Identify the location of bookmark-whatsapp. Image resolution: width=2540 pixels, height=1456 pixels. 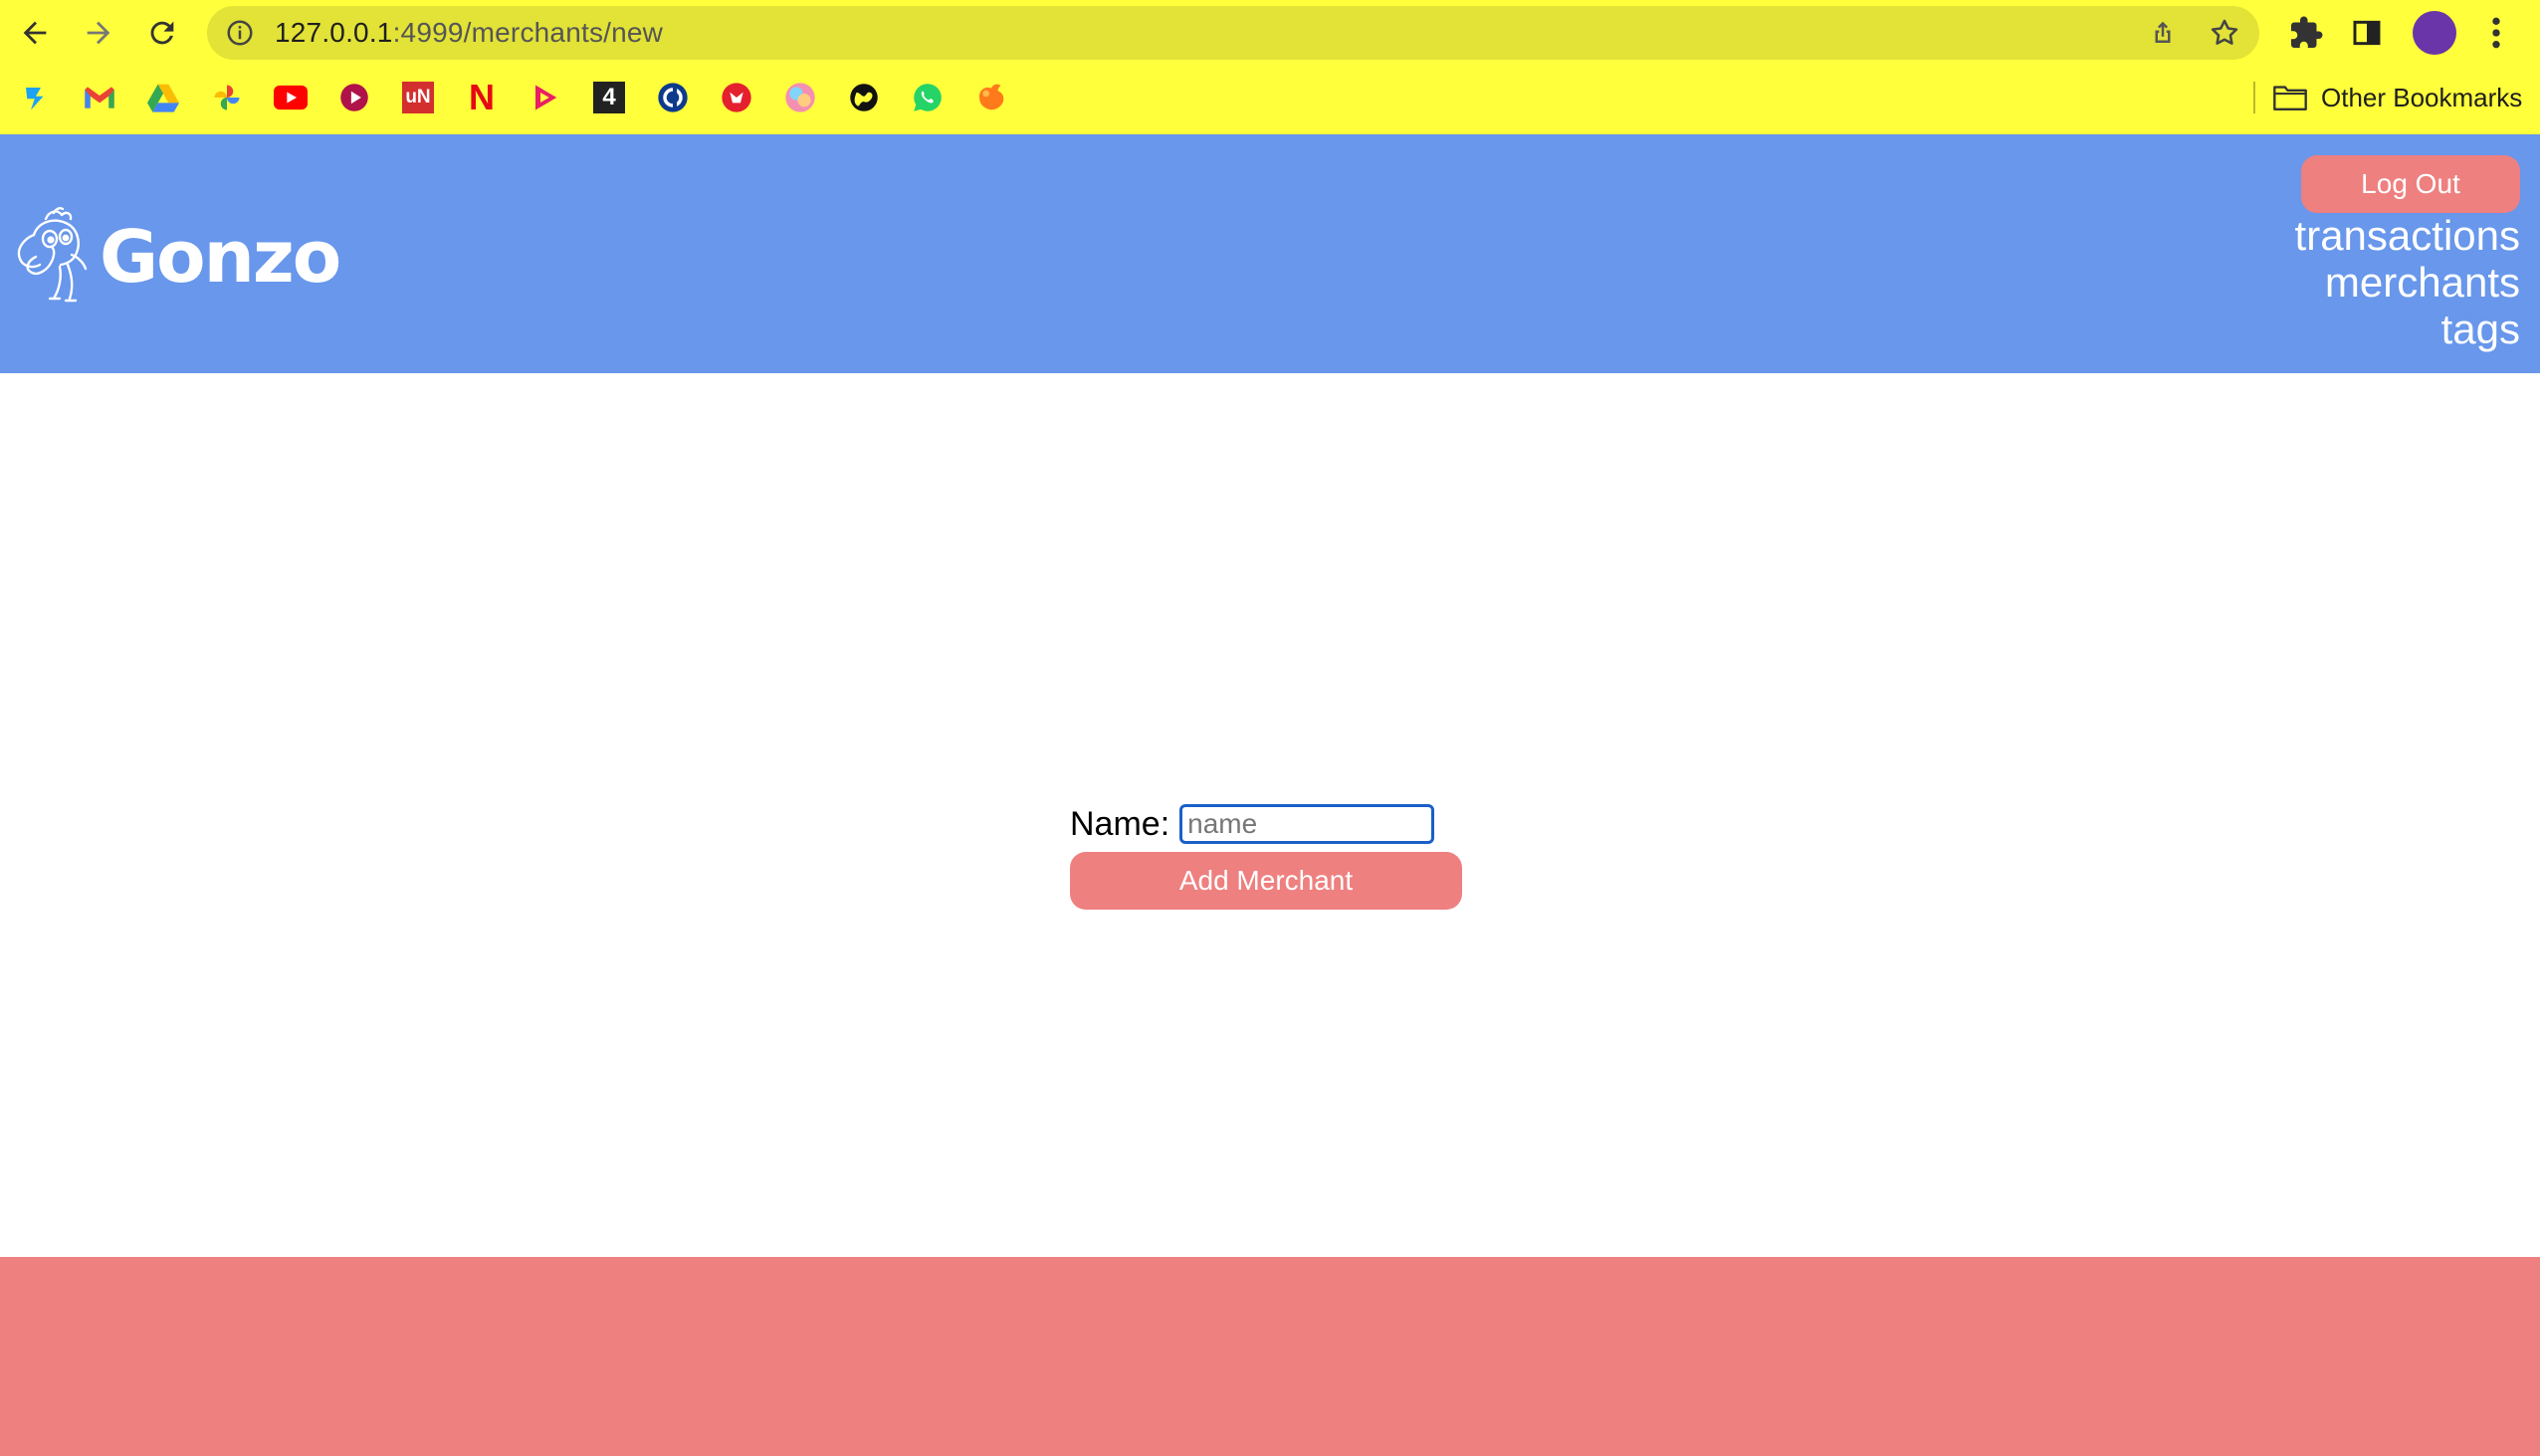
(928, 97).